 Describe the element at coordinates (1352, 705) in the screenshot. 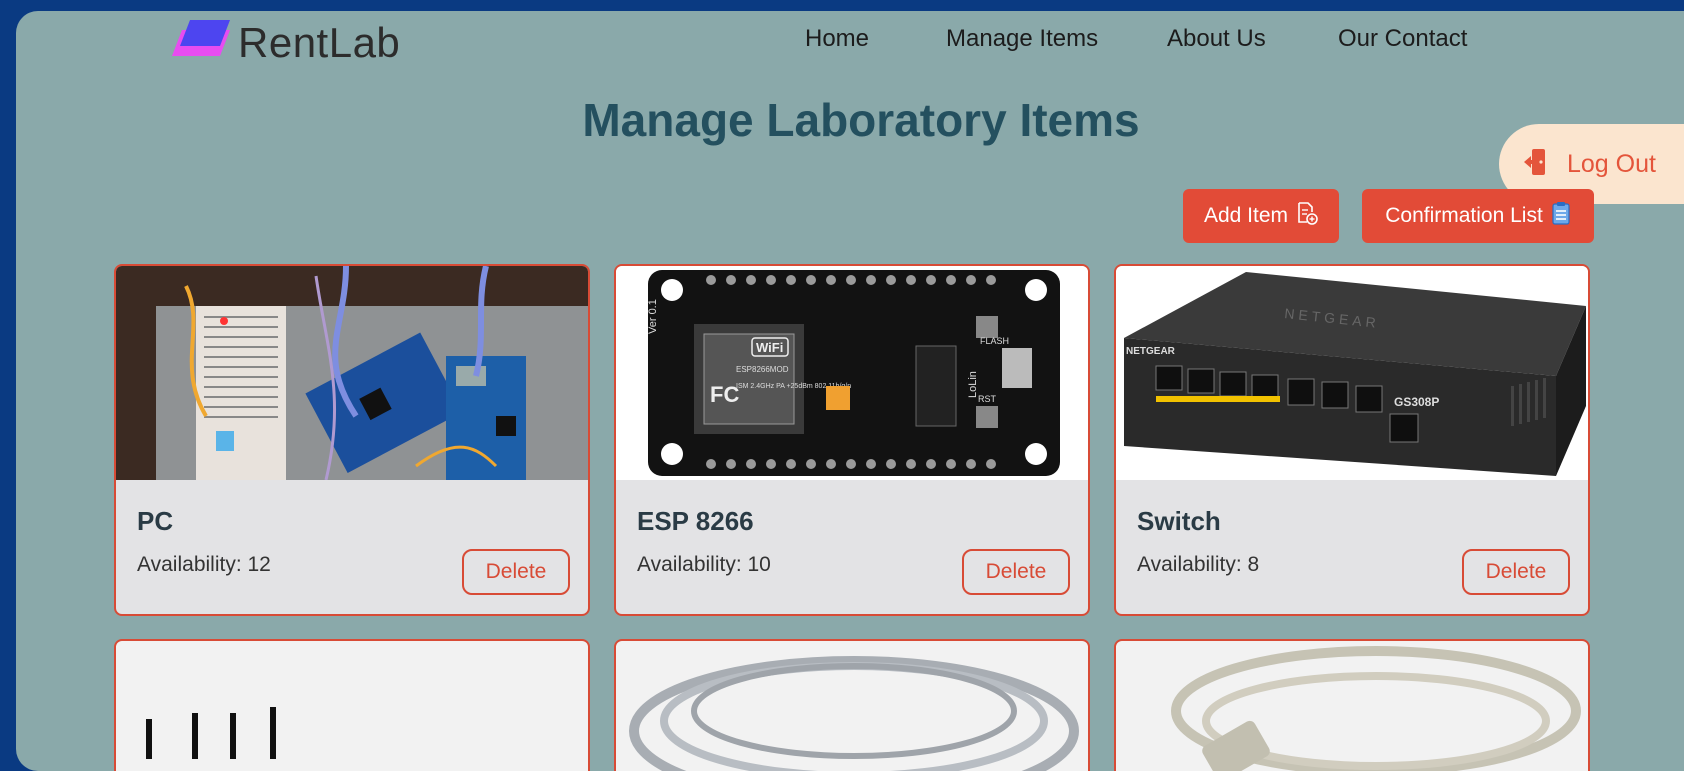

I see `item-card-serial-cable` at that location.